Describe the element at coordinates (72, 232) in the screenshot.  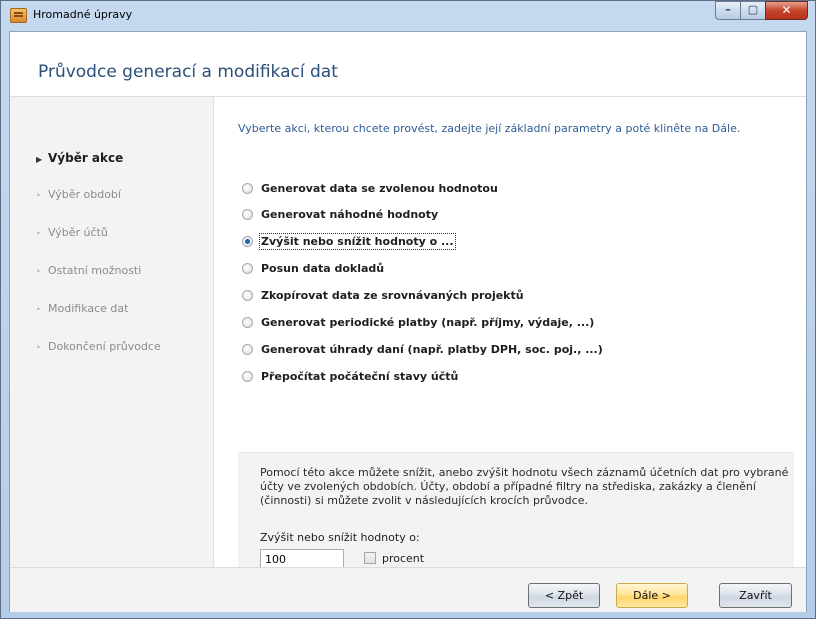
I see `step-vyber-uctu: • Výběr účtů` at that location.